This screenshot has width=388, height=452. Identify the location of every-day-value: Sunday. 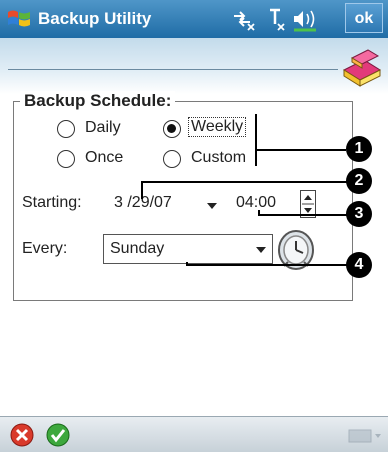
(137, 248).